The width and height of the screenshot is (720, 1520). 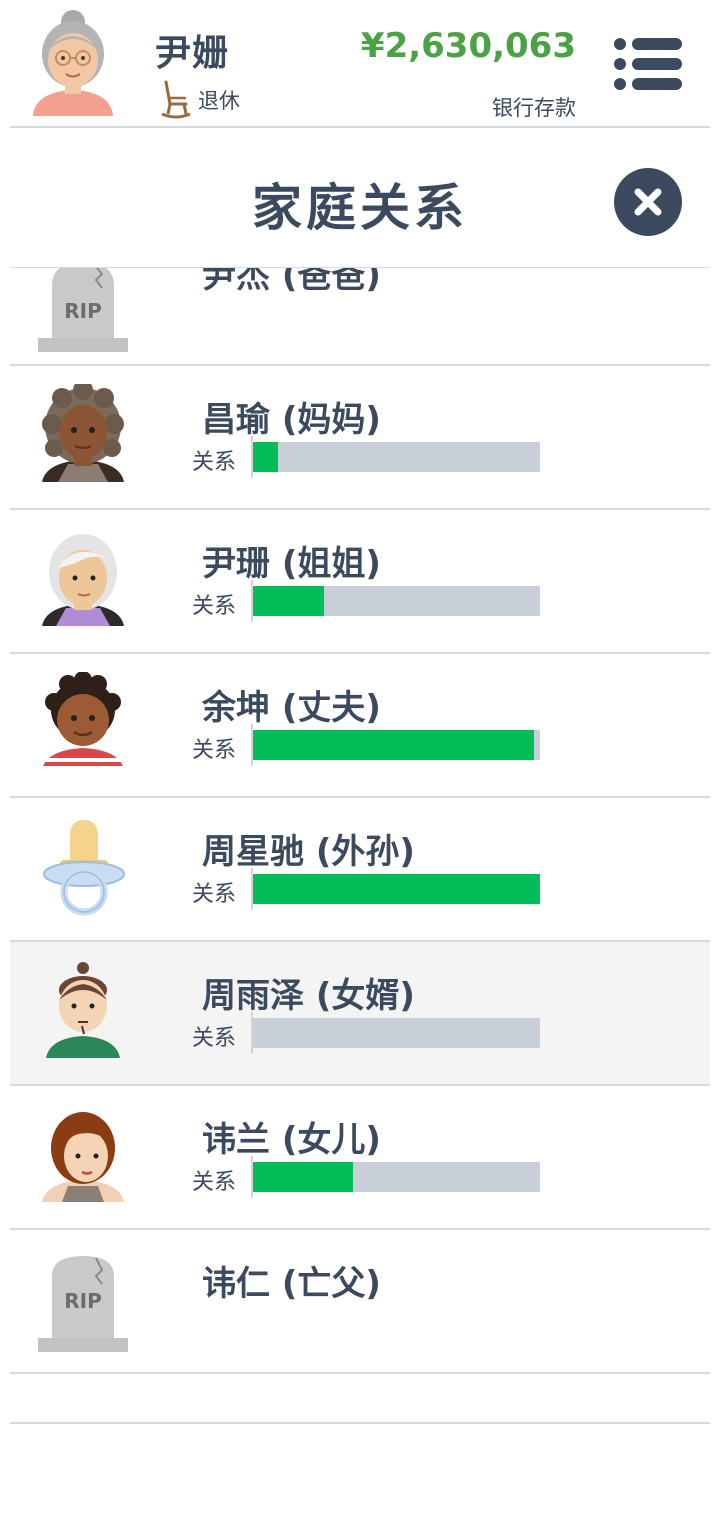 I want to click on family-member-name: 尹珊 (姐姐), so click(x=291, y=564).